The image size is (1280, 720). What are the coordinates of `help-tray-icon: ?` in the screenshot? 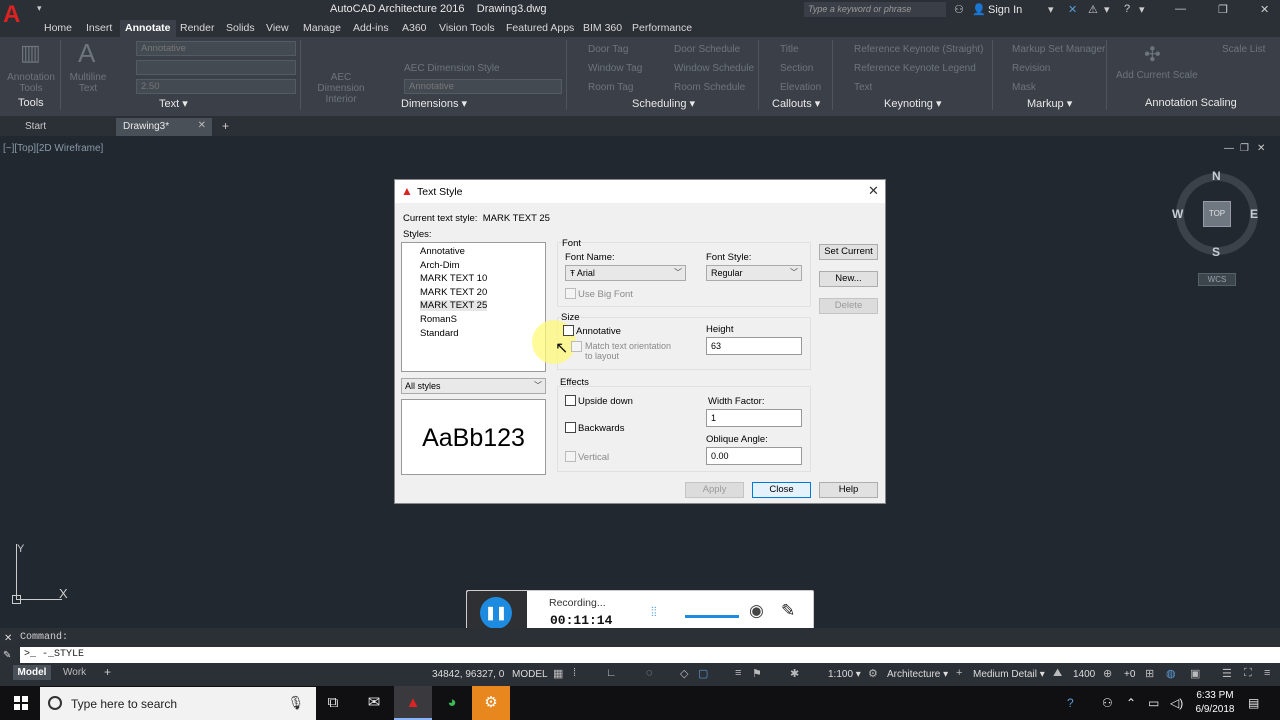 It's located at (1070, 703).